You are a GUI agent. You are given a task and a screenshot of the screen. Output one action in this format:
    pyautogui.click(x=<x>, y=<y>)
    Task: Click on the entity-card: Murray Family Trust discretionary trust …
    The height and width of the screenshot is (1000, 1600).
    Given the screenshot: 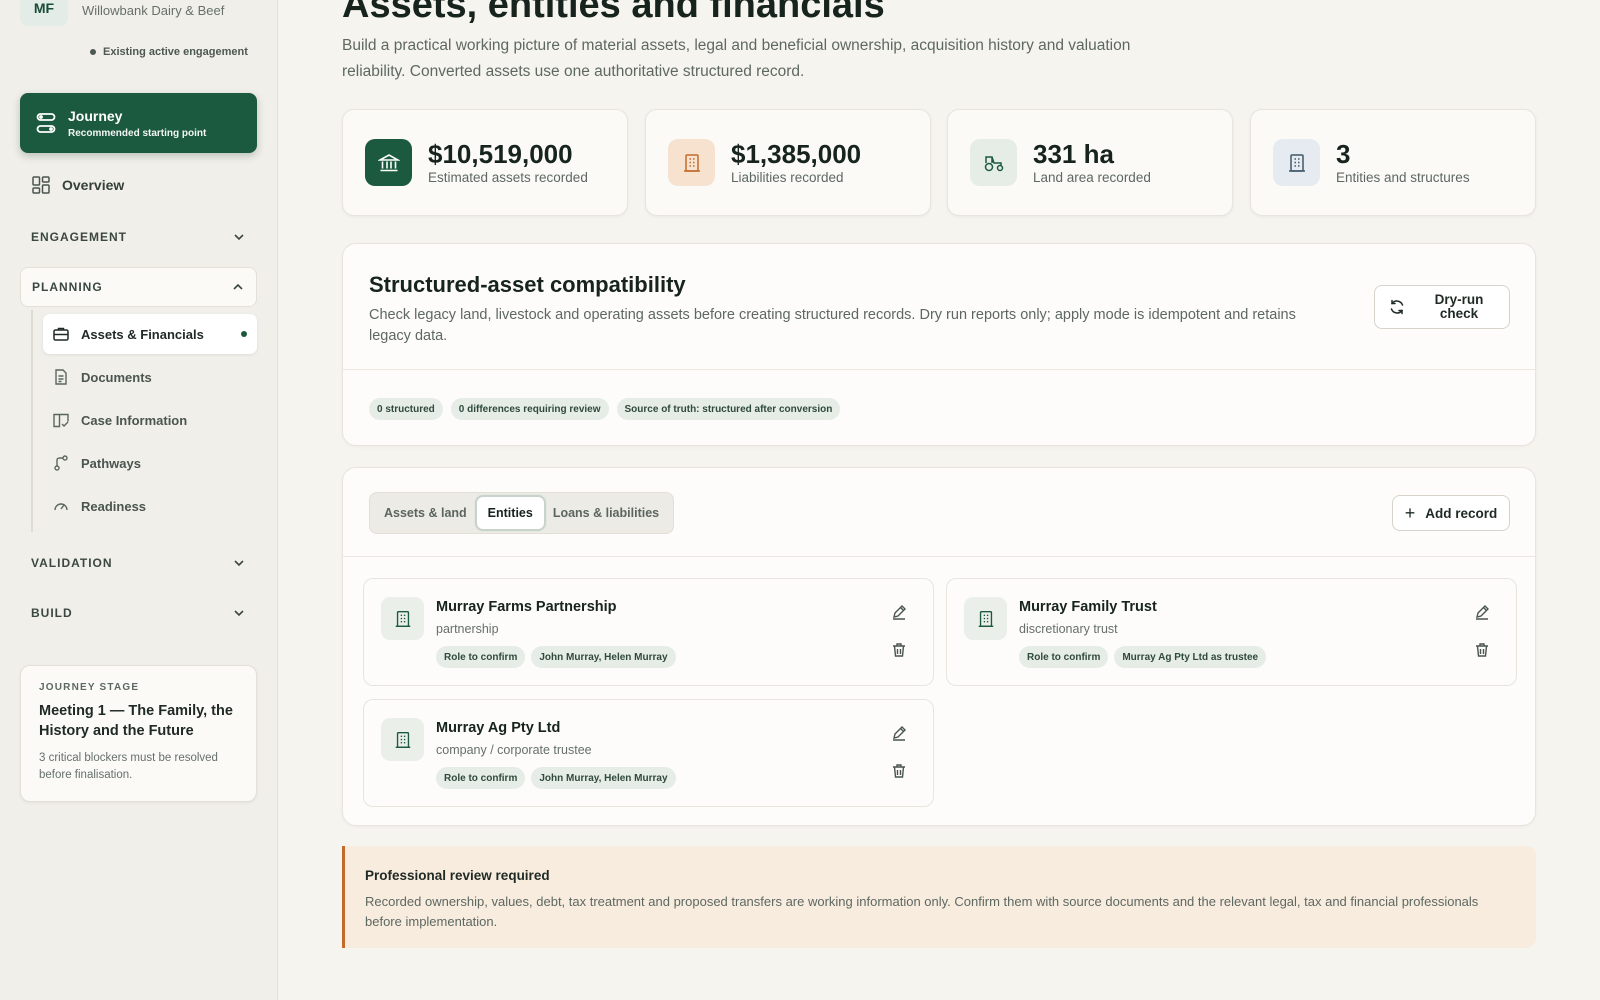 What is the action you would take?
    pyautogui.click(x=1231, y=632)
    